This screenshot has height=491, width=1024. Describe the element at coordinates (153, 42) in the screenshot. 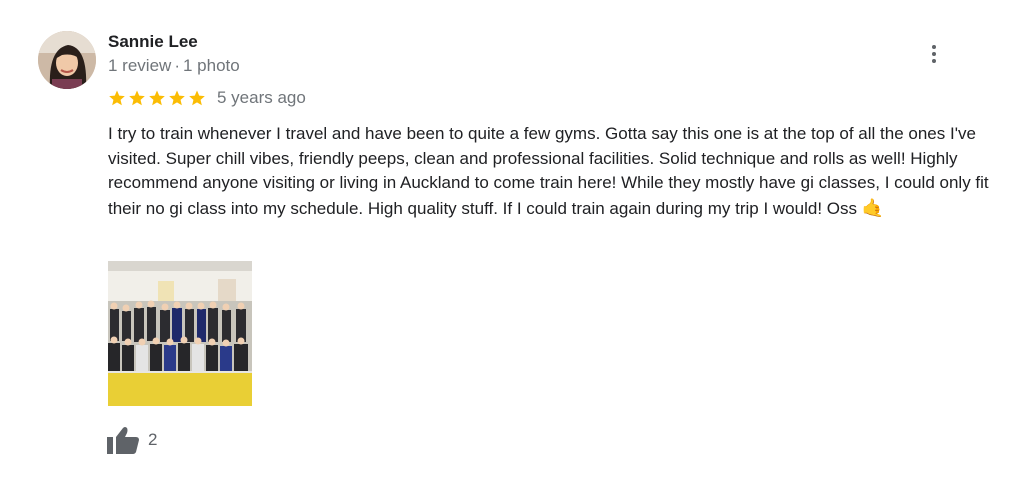

I see `reviewer-name: Sannie Lee` at that location.